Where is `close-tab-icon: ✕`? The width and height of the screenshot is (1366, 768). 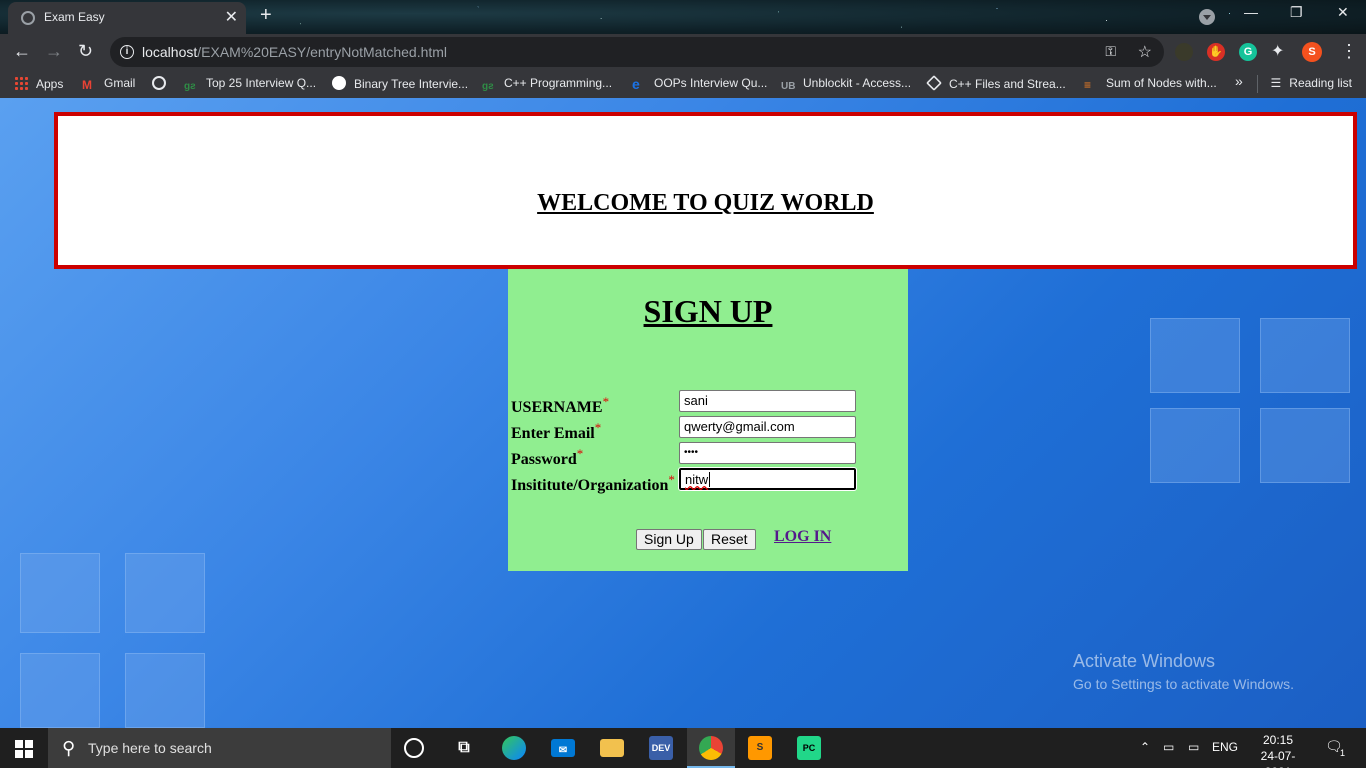 close-tab-icon: ✕ is located at coordinates (231, 17).